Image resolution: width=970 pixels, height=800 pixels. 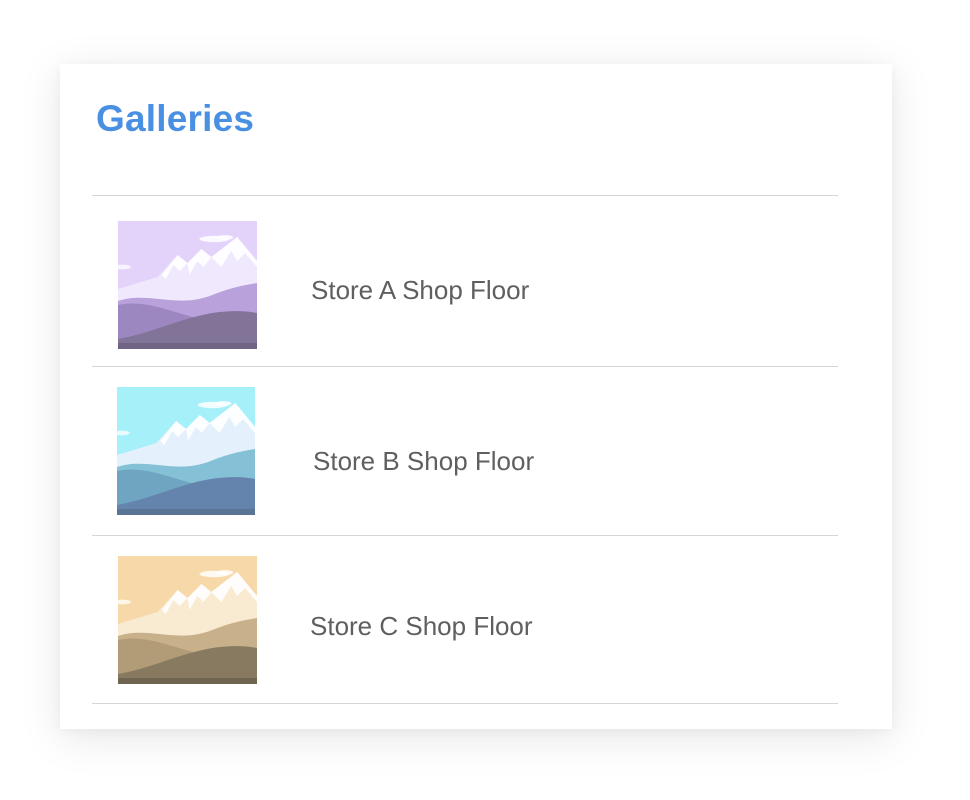 What do you see at coordinates (421, 626) in the screenshot?
I see `gallery-item-label: Store C Shop Floor` at bounding box center [421, 626].